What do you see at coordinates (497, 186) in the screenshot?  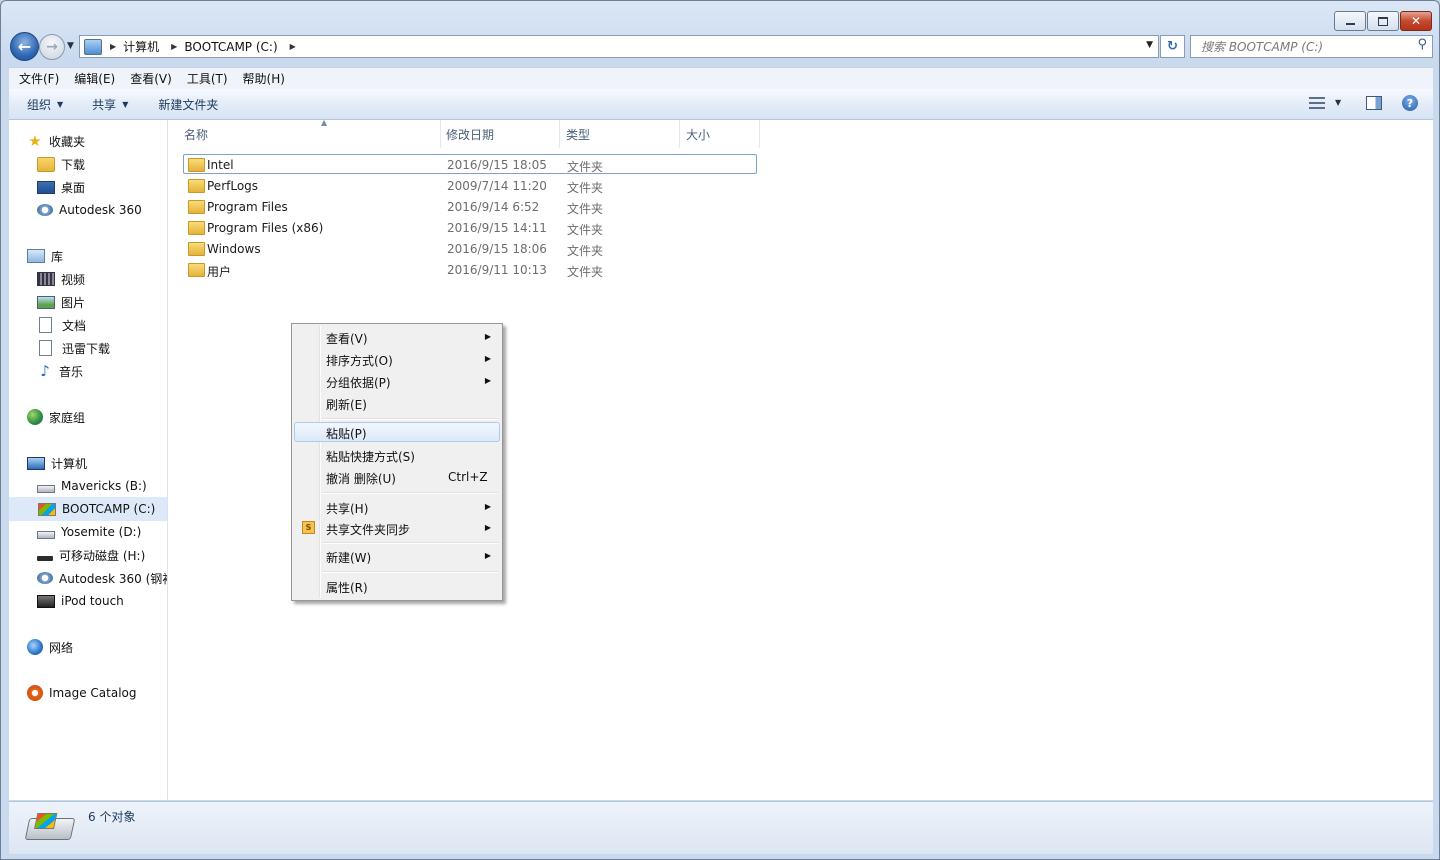 I see `file-date: 2009/7/14 11:20` at bounding box center [497, 186].